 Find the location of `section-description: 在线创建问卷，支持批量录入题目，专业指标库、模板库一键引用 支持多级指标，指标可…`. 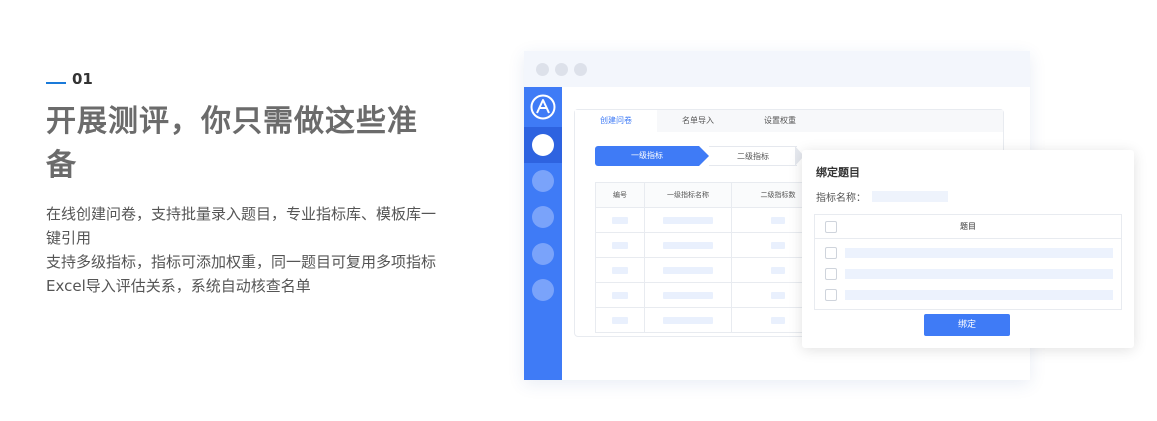

section-description: 在线创建问卷，支持批量录入题目，专业指标库、模板库一键引用 支持多级指标，指标可… is located at coordinates (243, 250).